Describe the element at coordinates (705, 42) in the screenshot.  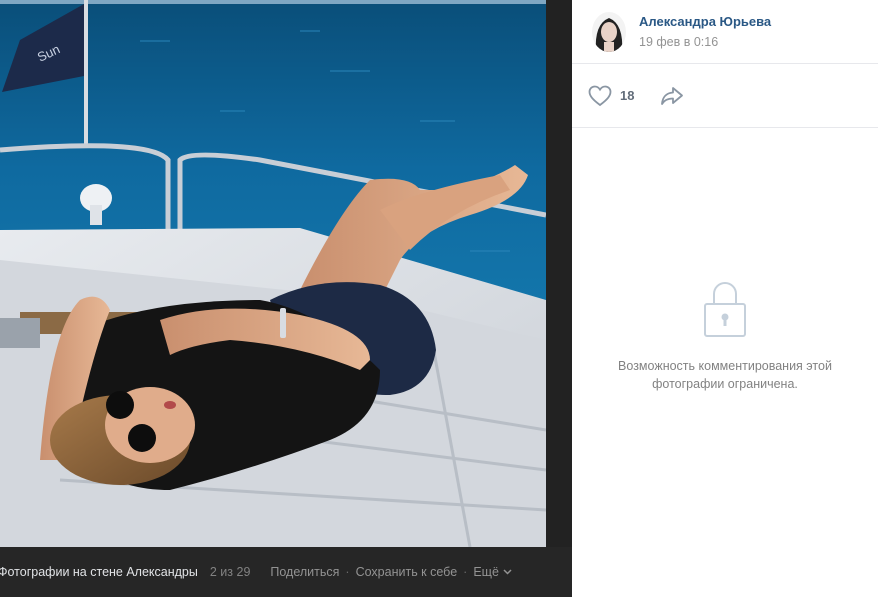
I see `post-date: 19 фев в 0:16` at that location.